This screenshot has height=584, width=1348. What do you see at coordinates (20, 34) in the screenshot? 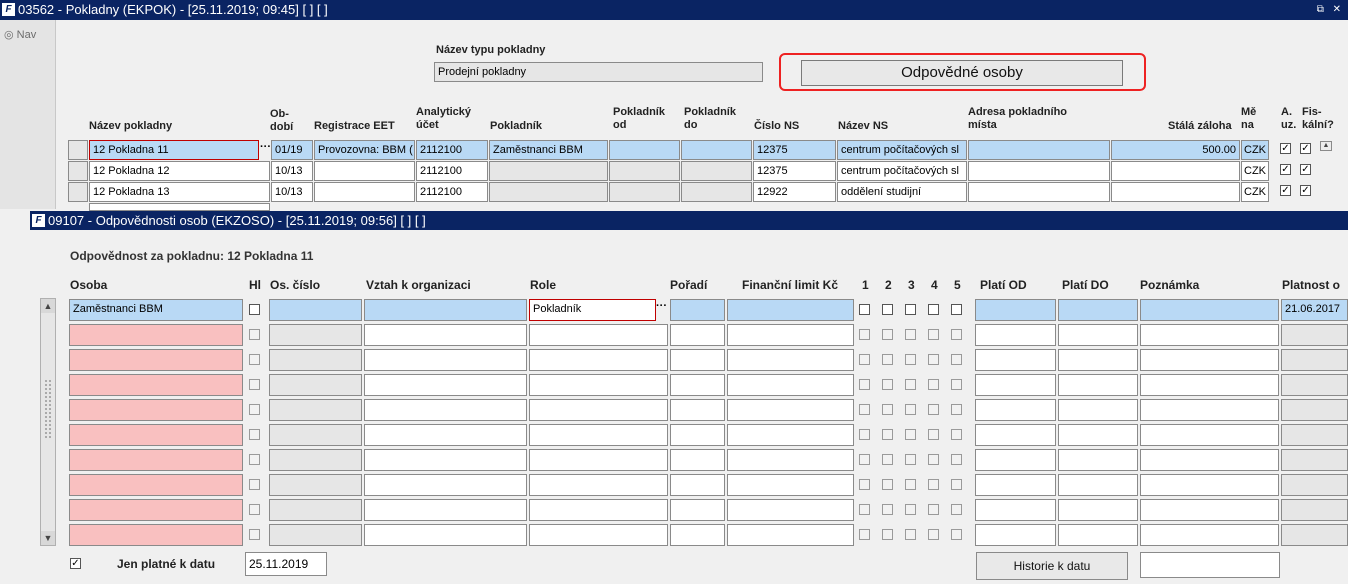
I see `nav-button: ◎ Nav` at bounding box center [20, 34].